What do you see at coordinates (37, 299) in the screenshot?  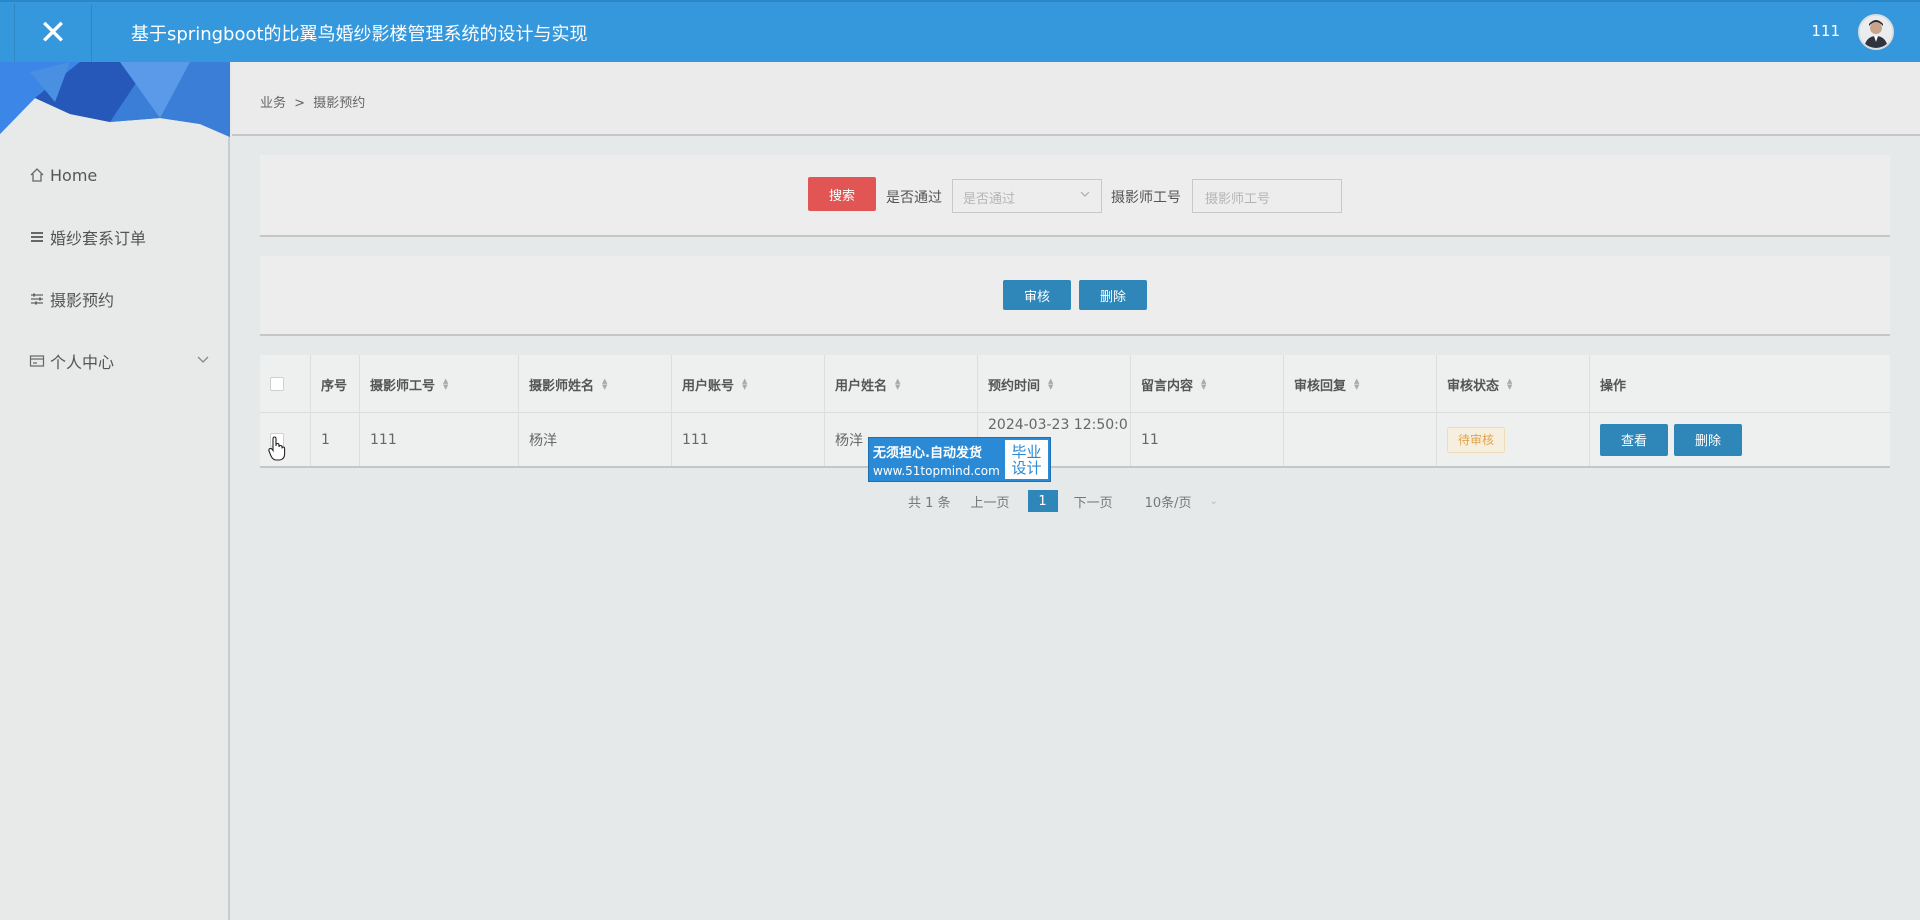 I see `sliders-icon` at bounding box center [37, 299].